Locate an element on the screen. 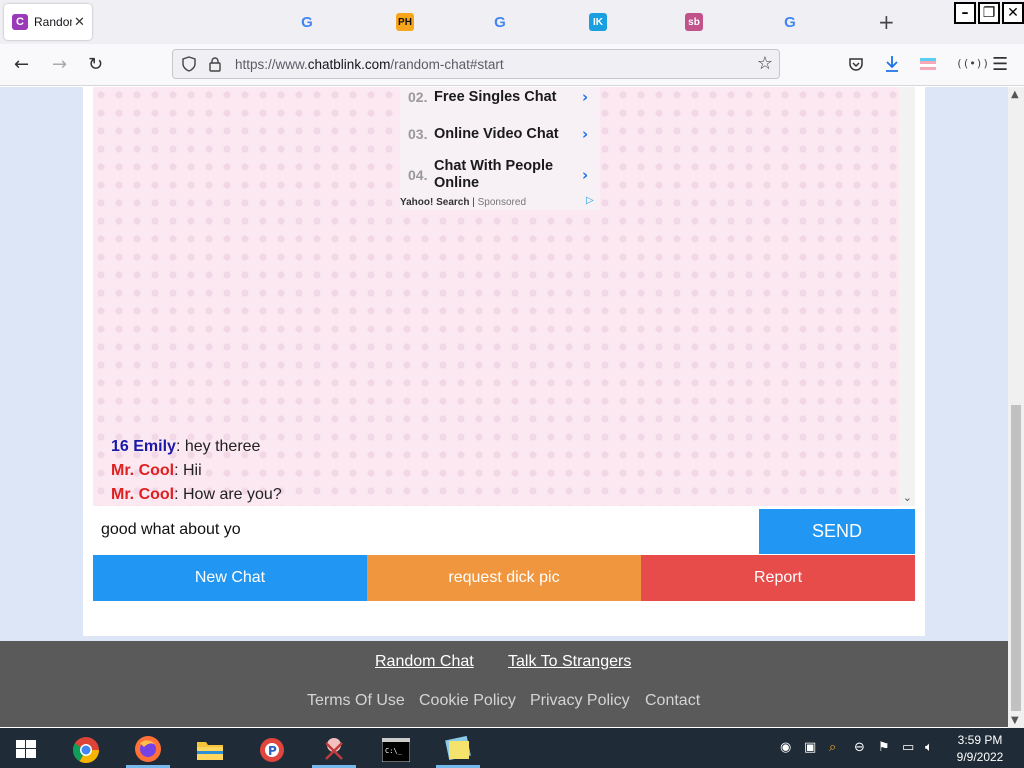  network-icon: ▭ is located at coordinates (908, 747).